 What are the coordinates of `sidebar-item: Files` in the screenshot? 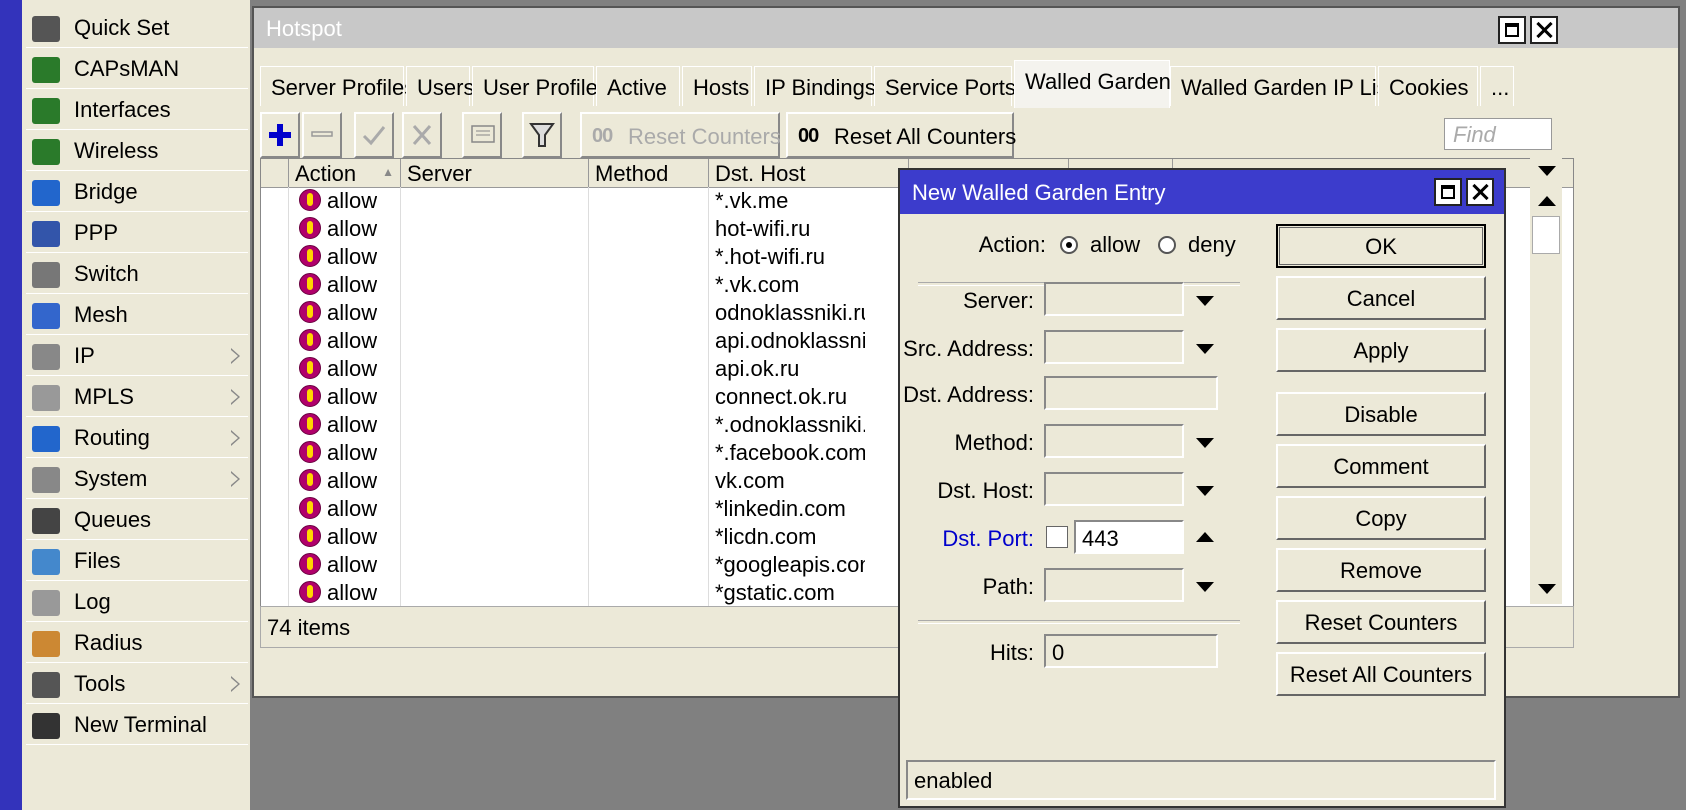 It's located at (137, 561).